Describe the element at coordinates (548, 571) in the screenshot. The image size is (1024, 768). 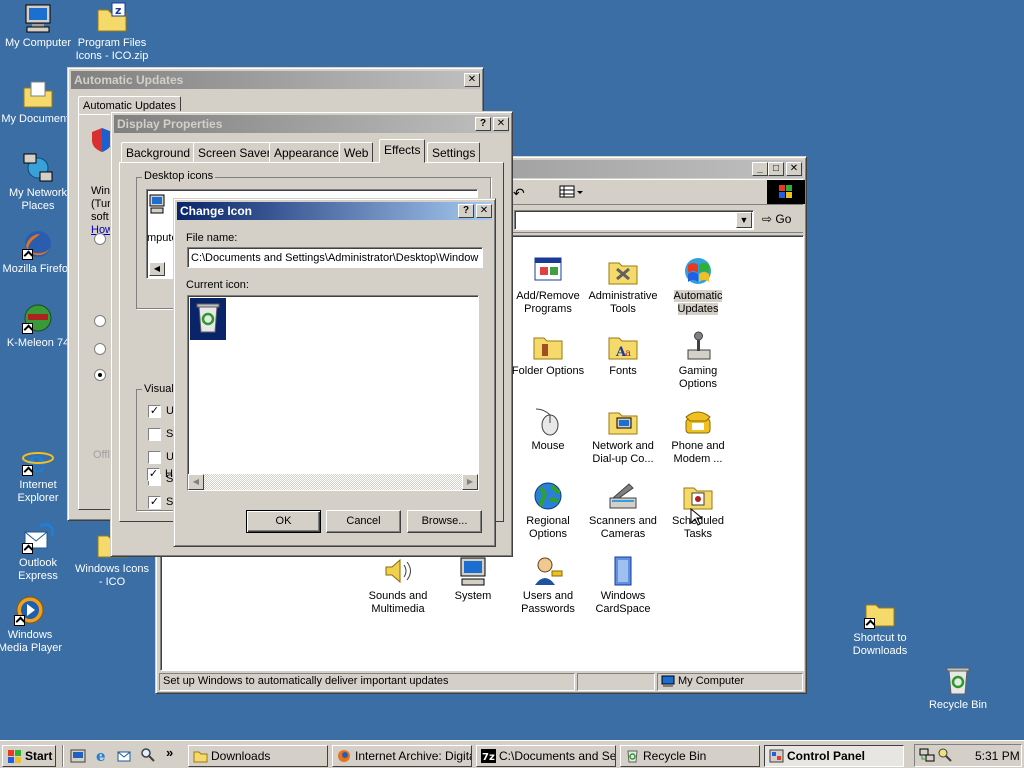
I see `users-icon` at that location.